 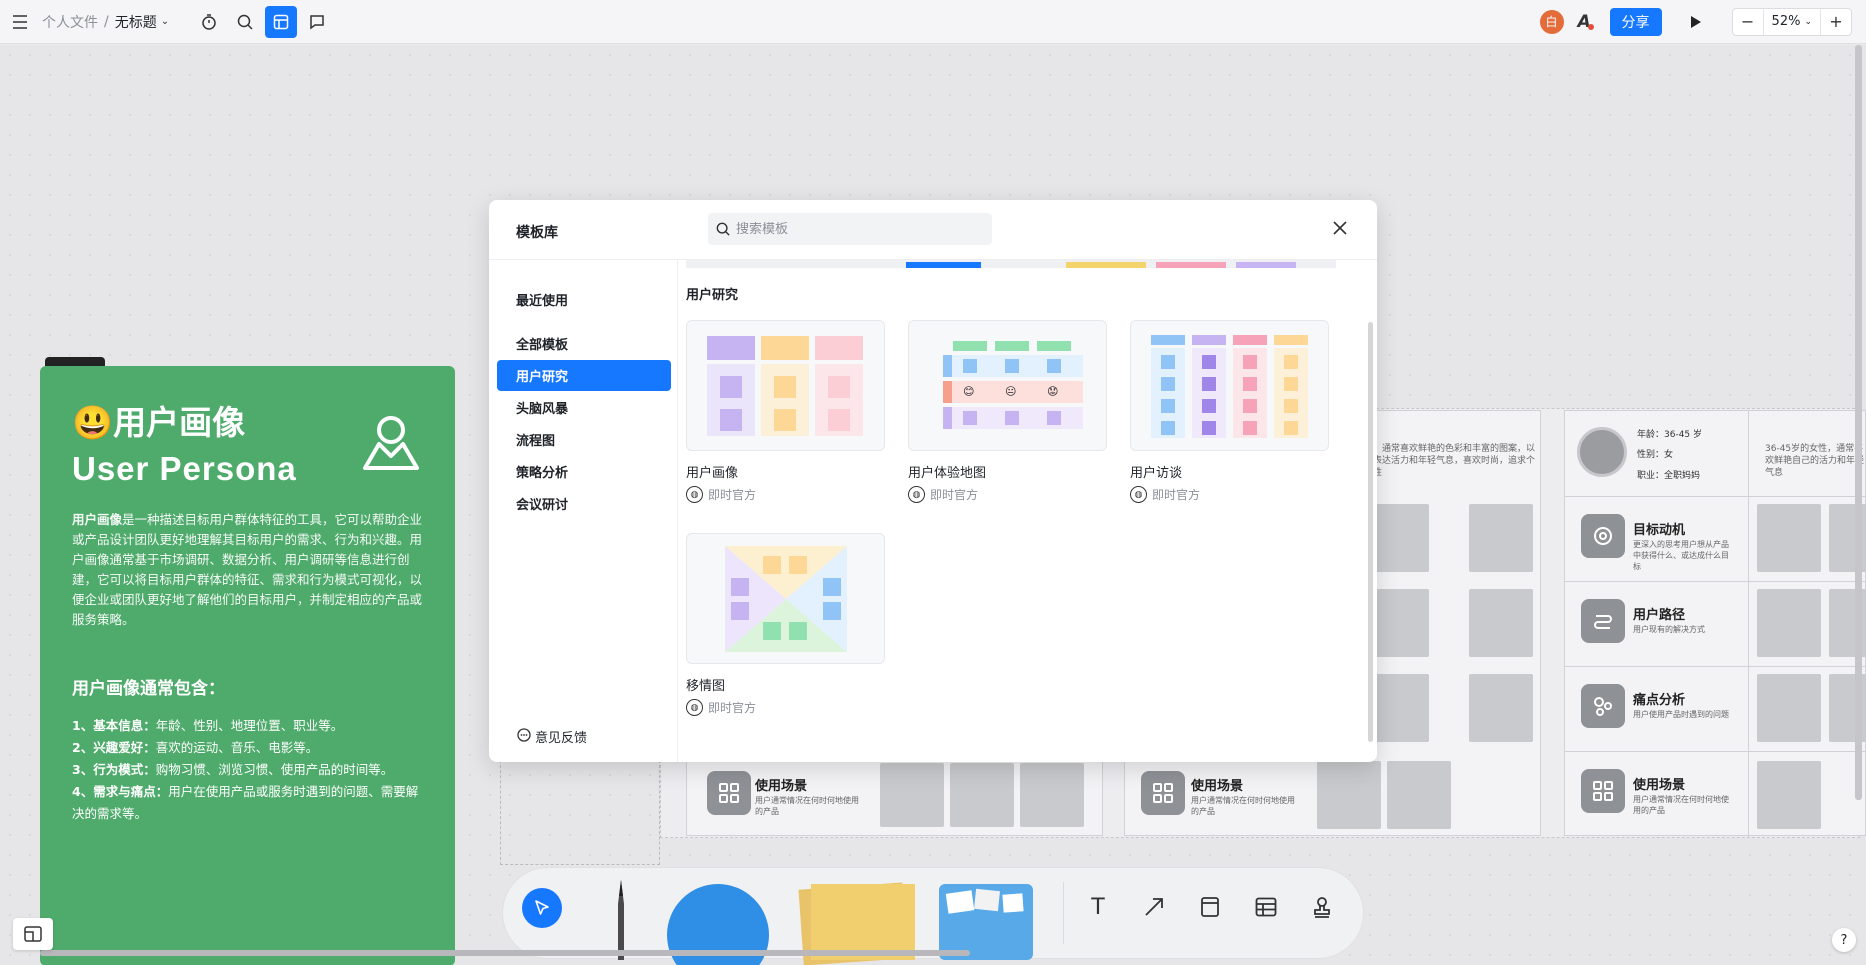 I want to click on list-item: 2、兴趣爱好：喜欢的运动、音乐、电影等。, so click(x=195, y=747).